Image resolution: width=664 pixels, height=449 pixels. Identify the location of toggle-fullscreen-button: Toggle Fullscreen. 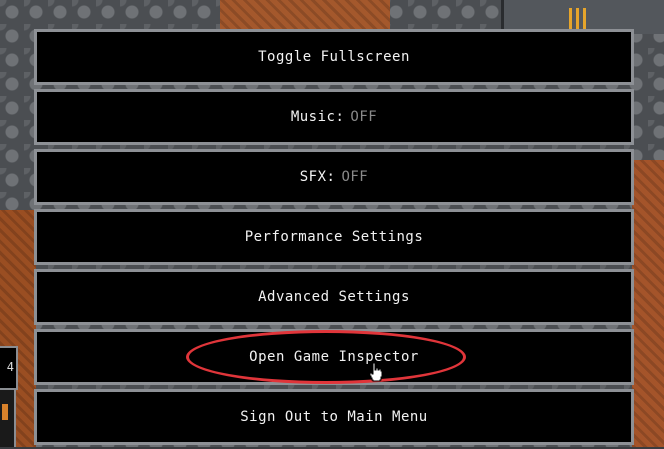
(334, 57).